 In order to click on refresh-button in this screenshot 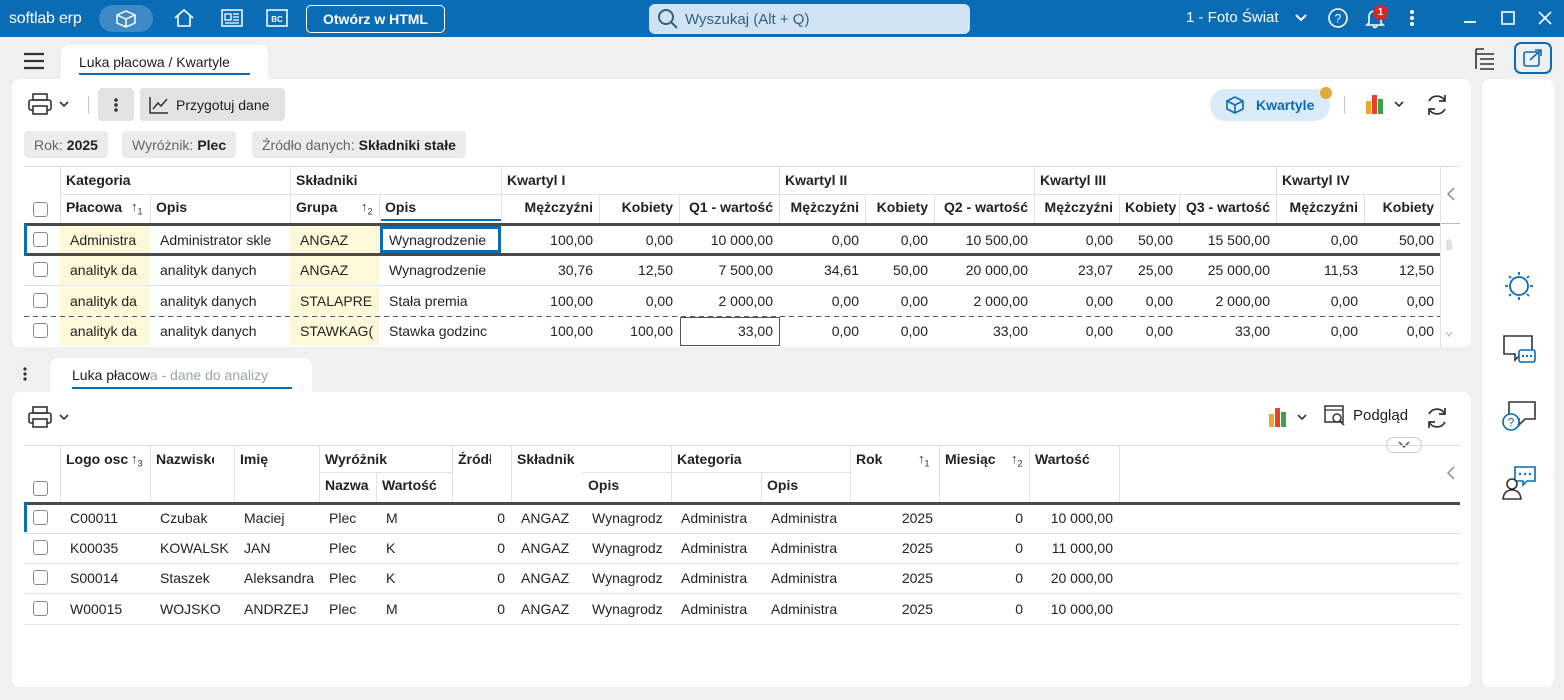, I will do `click(1437, 418)`.